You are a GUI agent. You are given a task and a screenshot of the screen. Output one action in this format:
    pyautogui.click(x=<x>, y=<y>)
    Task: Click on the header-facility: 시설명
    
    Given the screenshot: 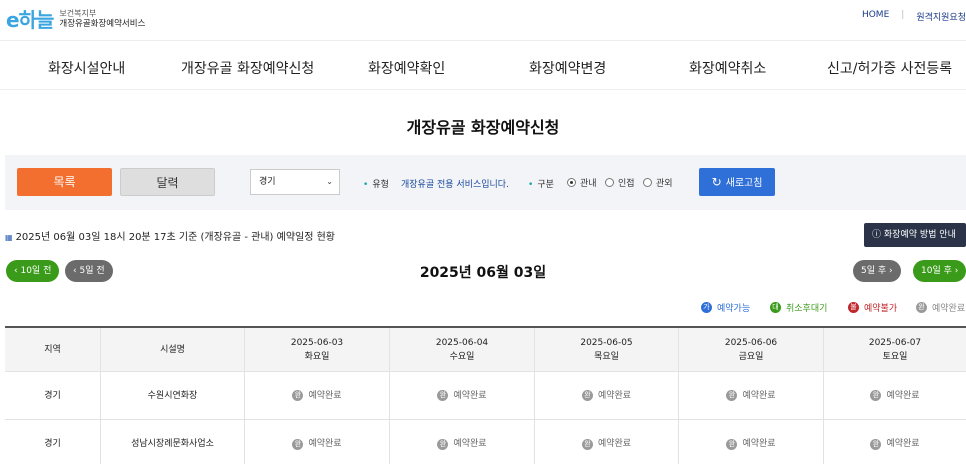 What is the action you would take?
    pyautogui.click(x=173, y=349)
    